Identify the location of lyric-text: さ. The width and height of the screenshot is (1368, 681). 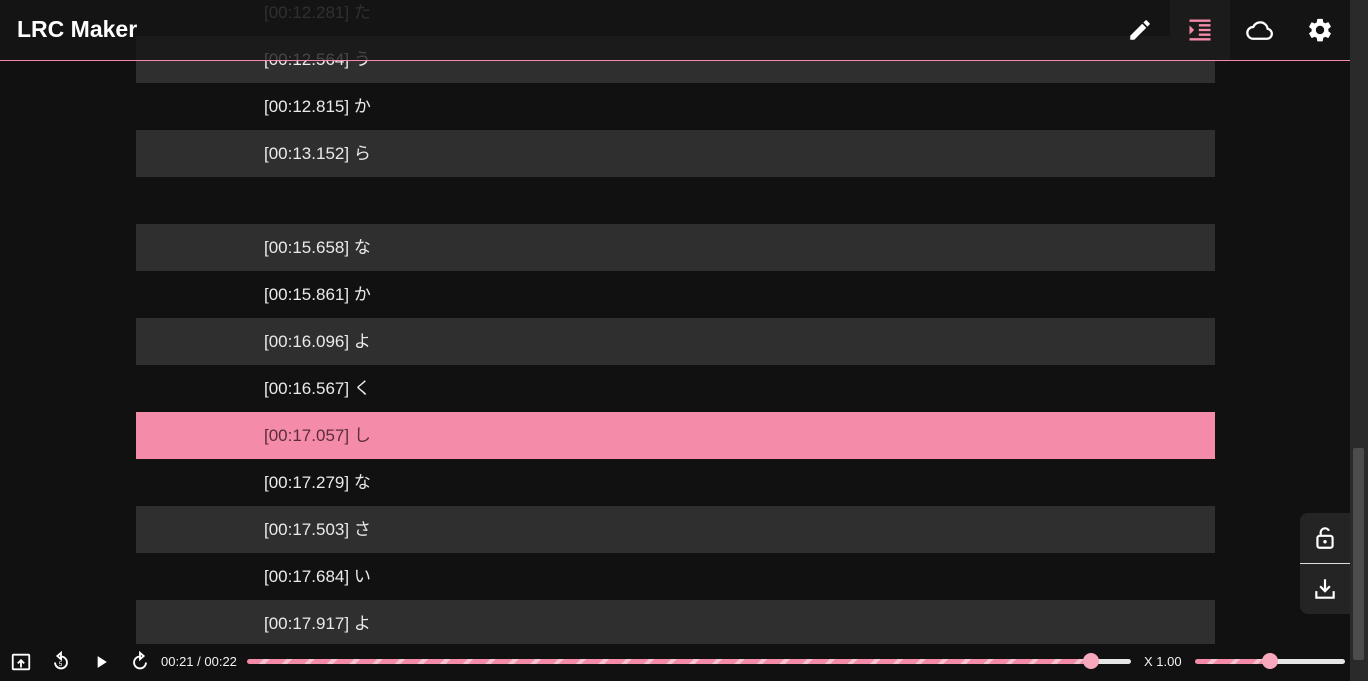
(362, 529).